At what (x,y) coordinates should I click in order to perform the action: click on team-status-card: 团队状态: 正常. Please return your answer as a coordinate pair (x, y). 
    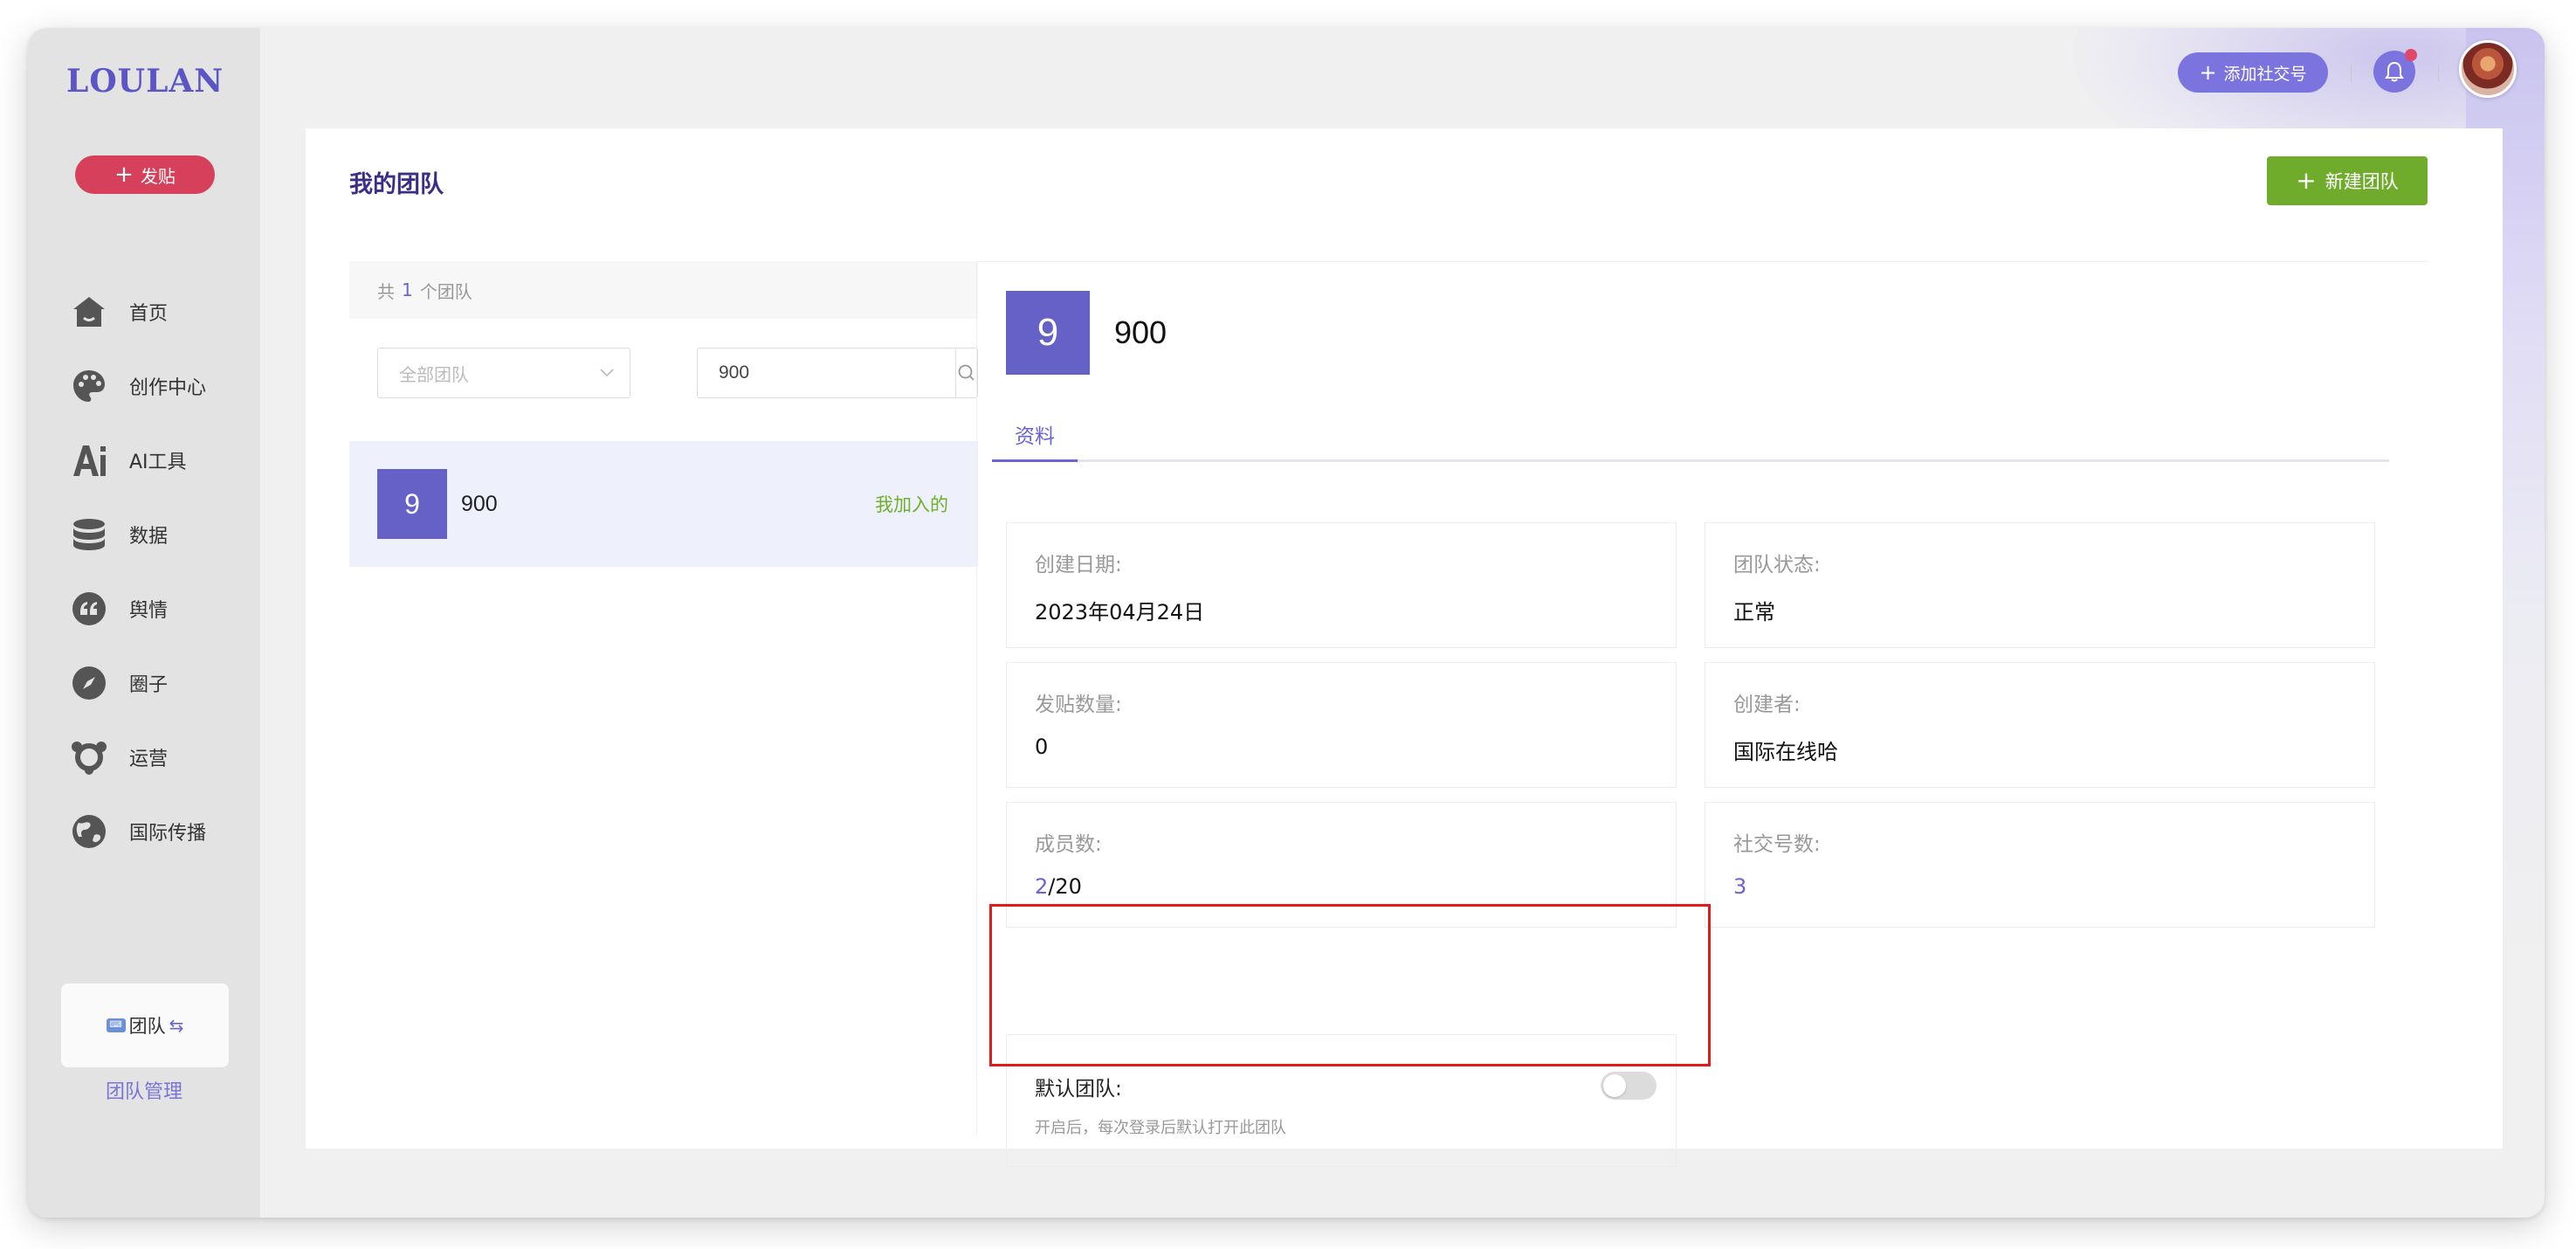
    Looking at the image, I should click on (2040, 585).